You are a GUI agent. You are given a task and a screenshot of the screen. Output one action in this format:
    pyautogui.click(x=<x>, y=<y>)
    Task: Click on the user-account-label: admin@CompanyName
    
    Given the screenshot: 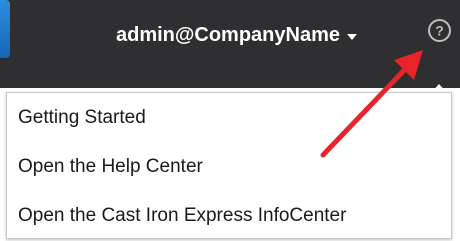 What is the action you would take?
    pyautogui.click(x=228, y=35)
    